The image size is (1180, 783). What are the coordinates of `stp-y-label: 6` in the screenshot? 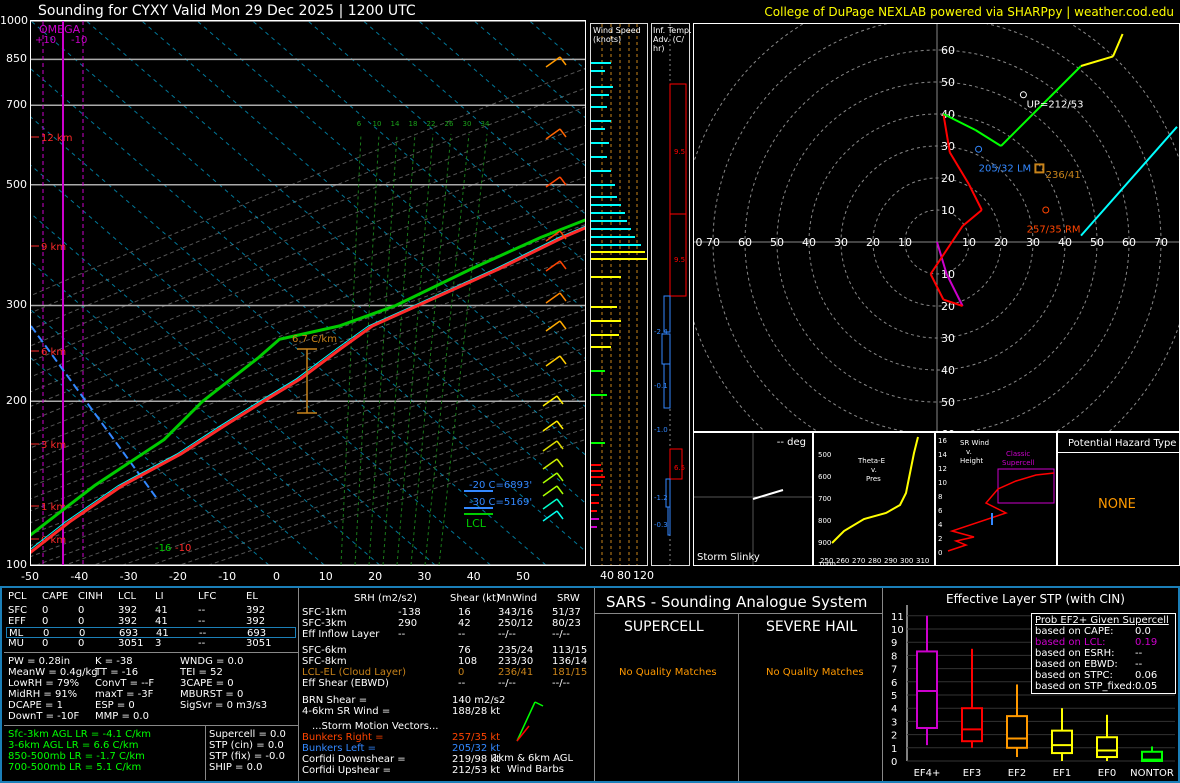 It's located at (894, 683).